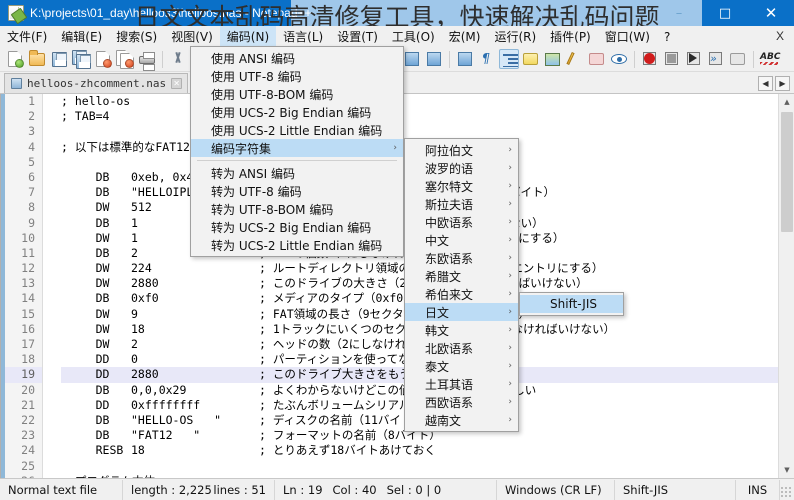 This screenshot has width=794, height=500. Describe the element at coordinates (571, 304) in the screenshot. I see `menu_japanese-item-0: Shift-JIS` at that location.